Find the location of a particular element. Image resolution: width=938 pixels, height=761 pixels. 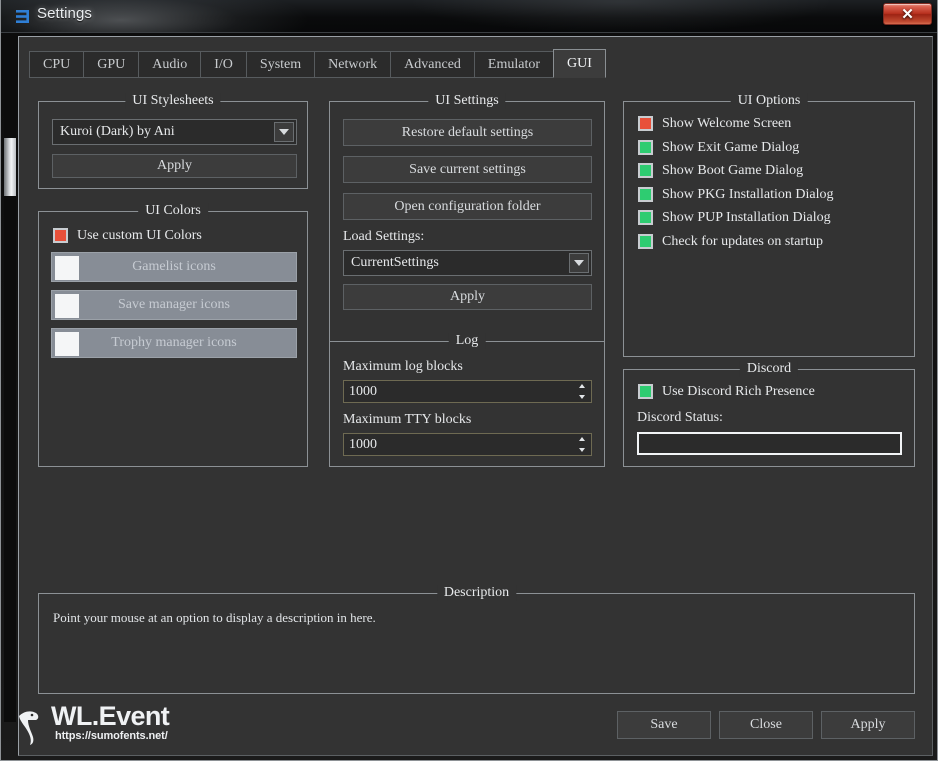

ui-option-checkbox-show-pup-installation-dialog: Show PUP Installation Dialog is located at coordinates (734, 217).